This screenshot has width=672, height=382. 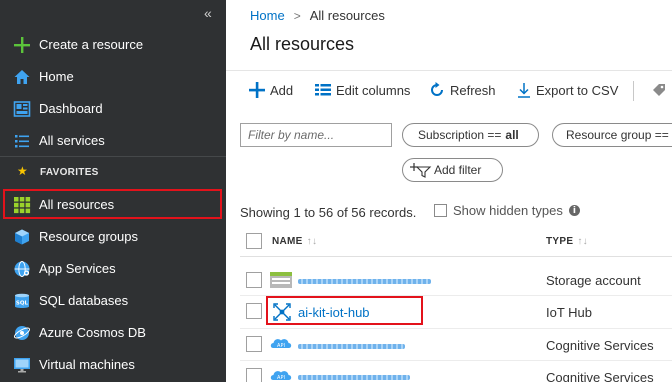 What do you see at coordinates (87, 364) in the screenshot?
I see `sidebar-item-label: Virtual machines` at bounding box center [87, 364].